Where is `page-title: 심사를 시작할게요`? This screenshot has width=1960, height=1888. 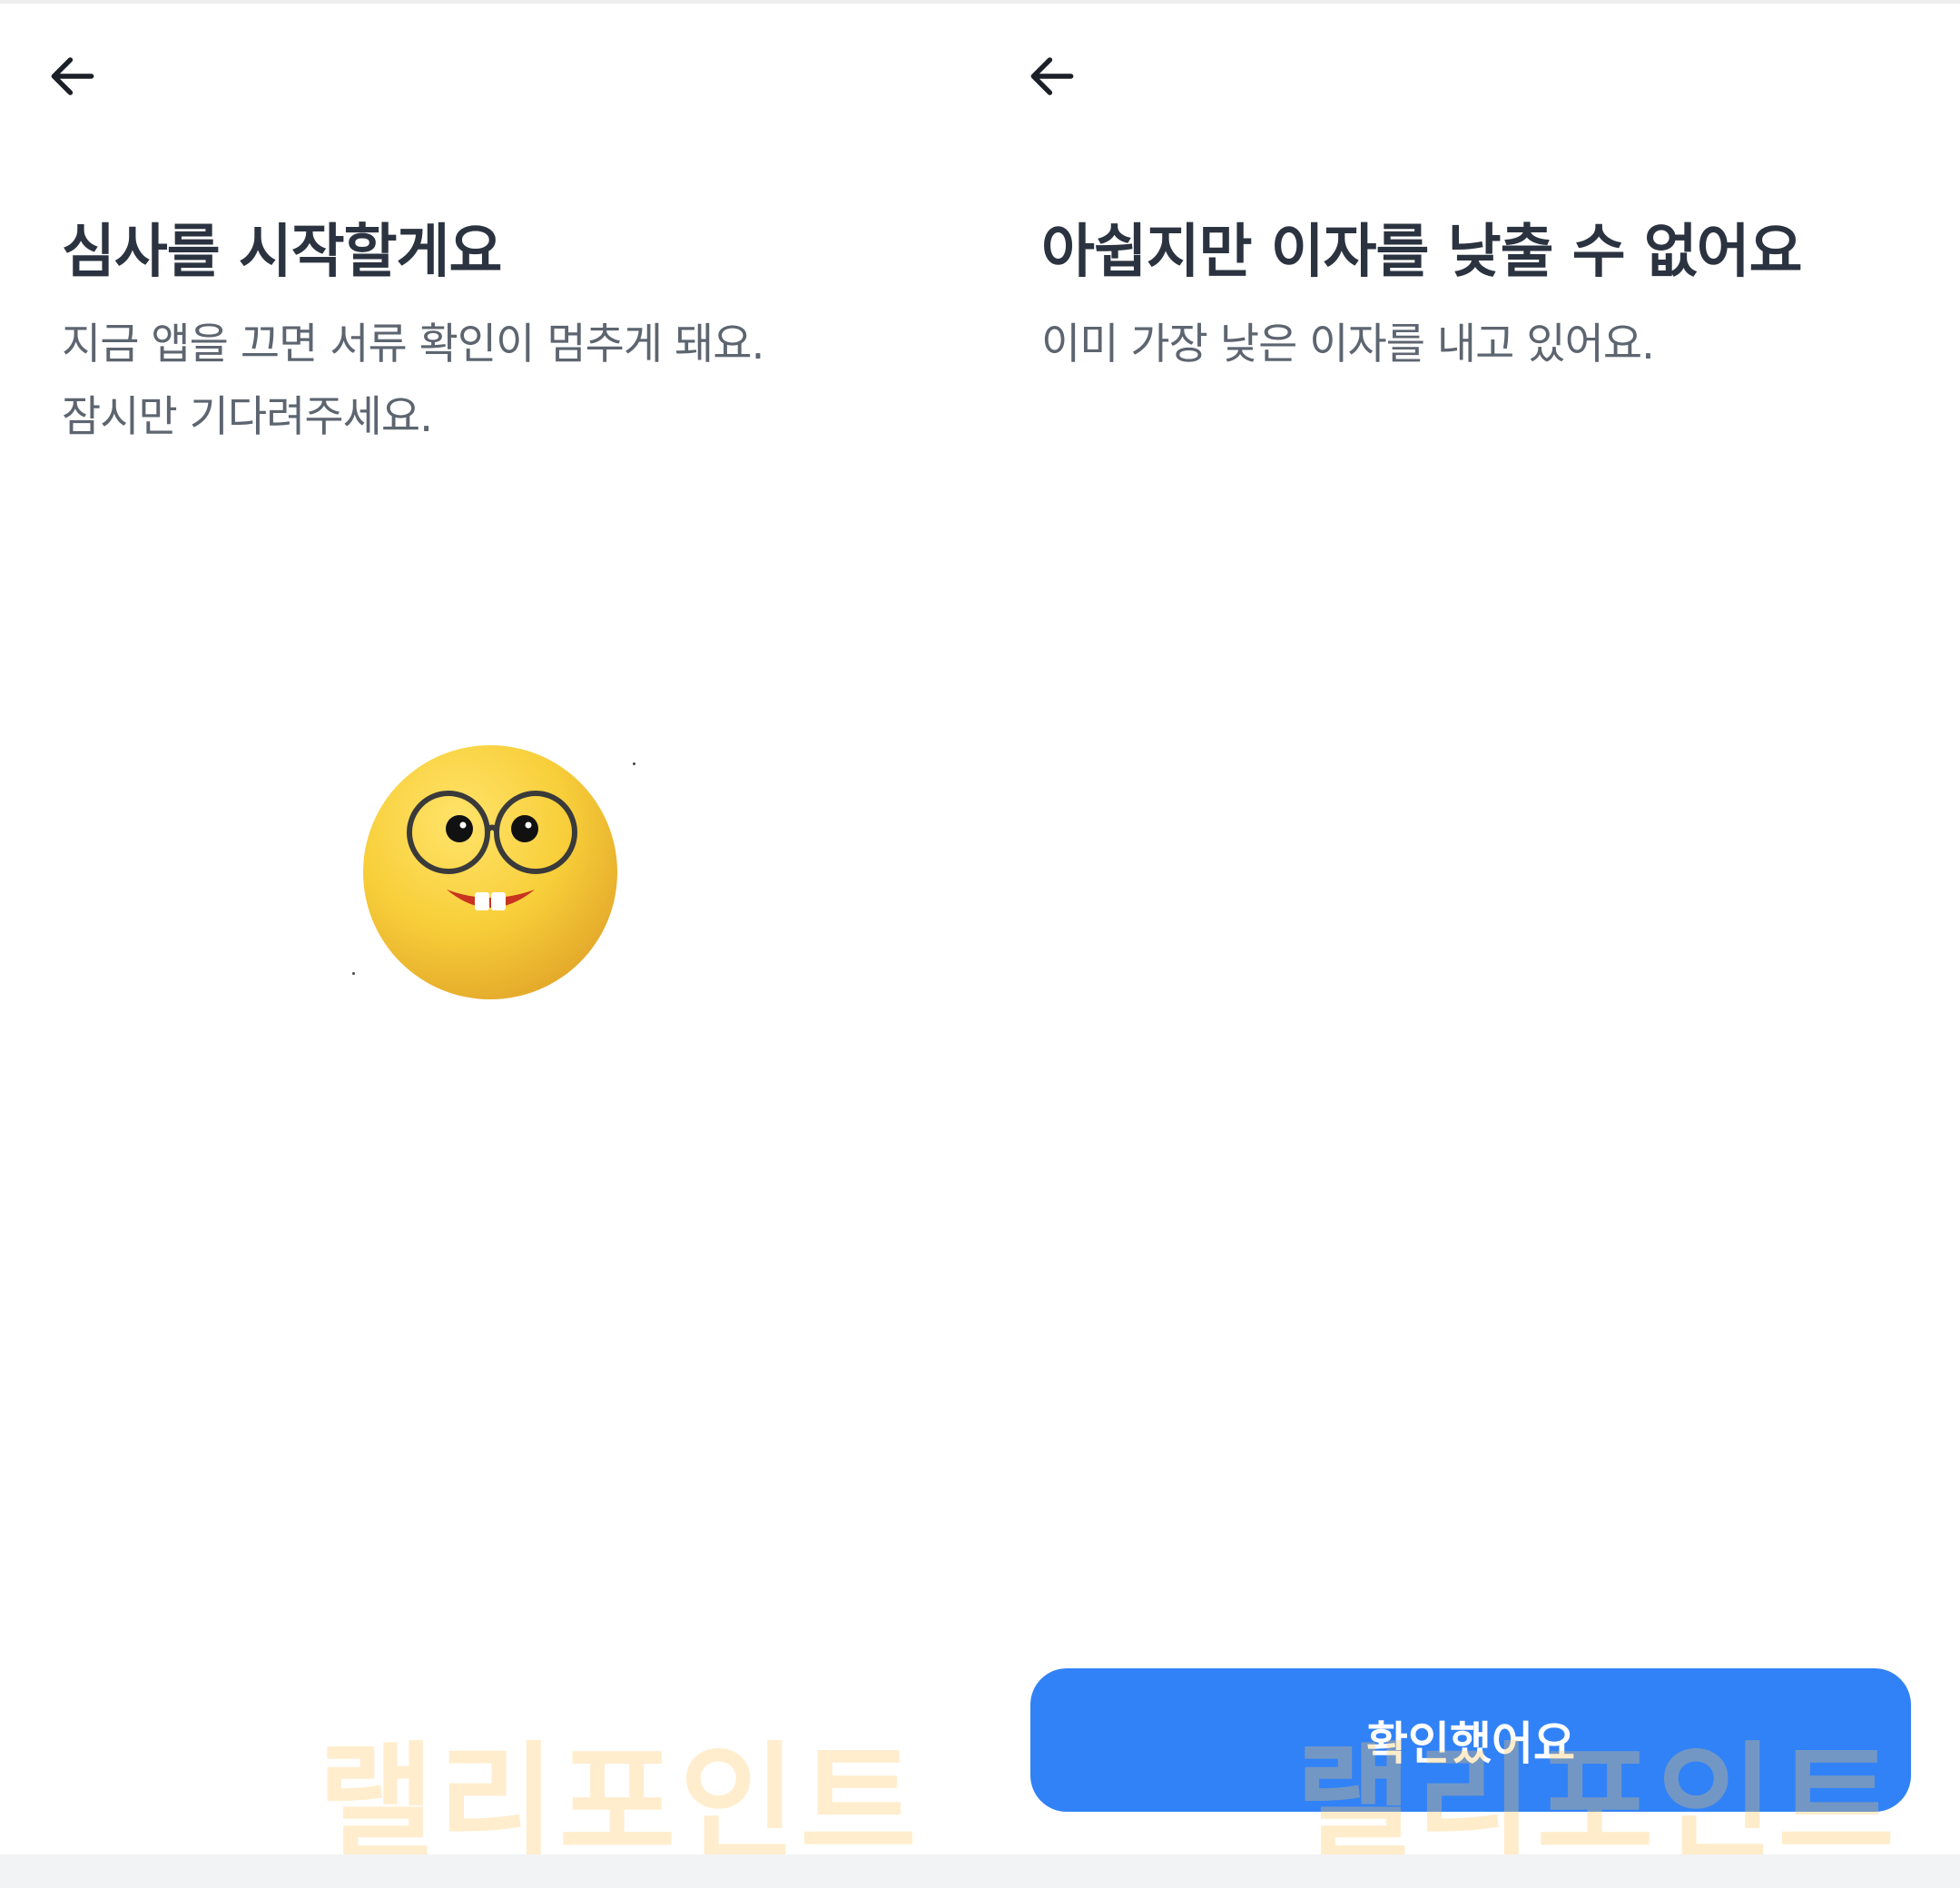 page-title: 심사를 시작할게요 is located at coordinates (282, 252).